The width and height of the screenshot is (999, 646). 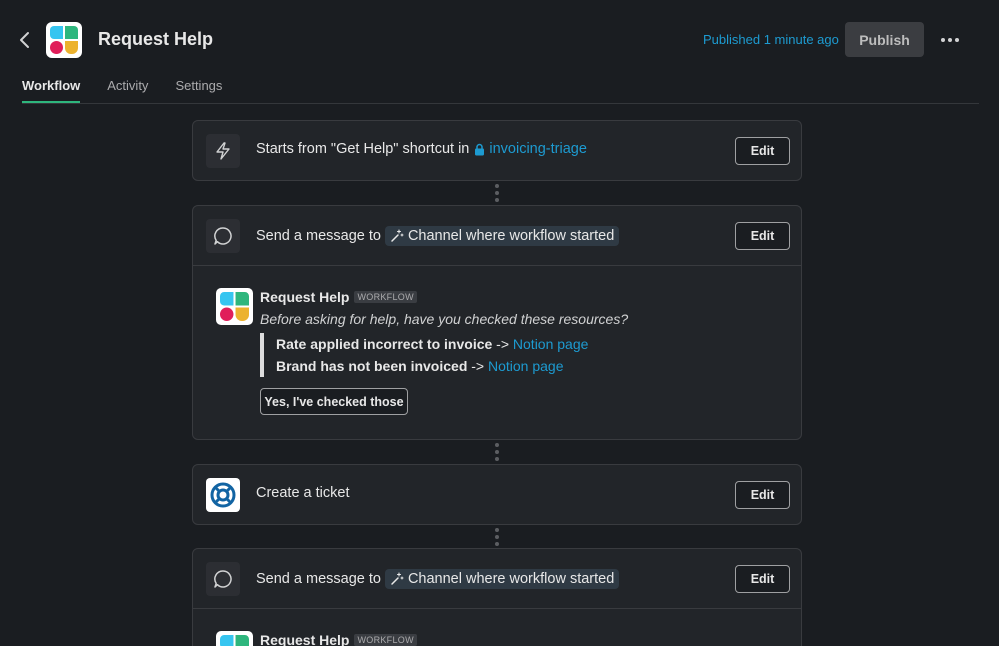 What do you see at coordinates (500, 103) in the screenshot?
I see `tab-divider` at bounding box center [500, 103].